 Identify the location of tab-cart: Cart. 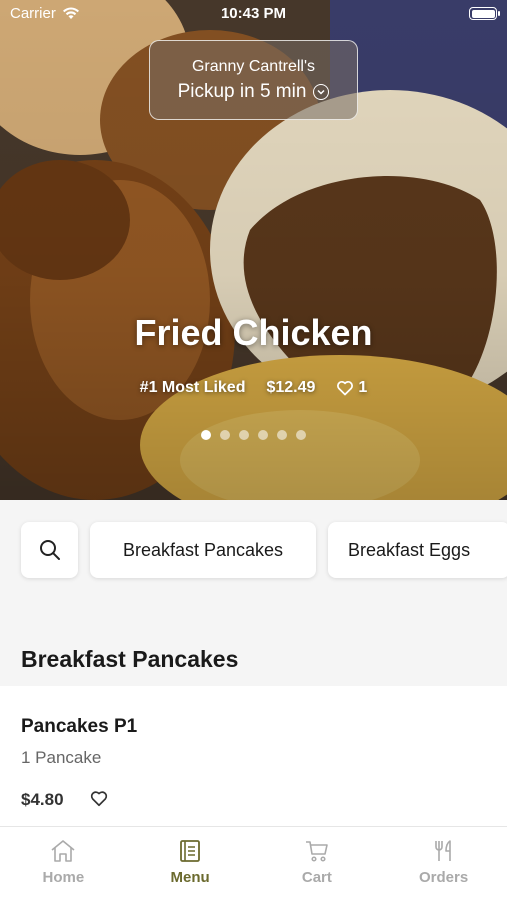
(317, 863).